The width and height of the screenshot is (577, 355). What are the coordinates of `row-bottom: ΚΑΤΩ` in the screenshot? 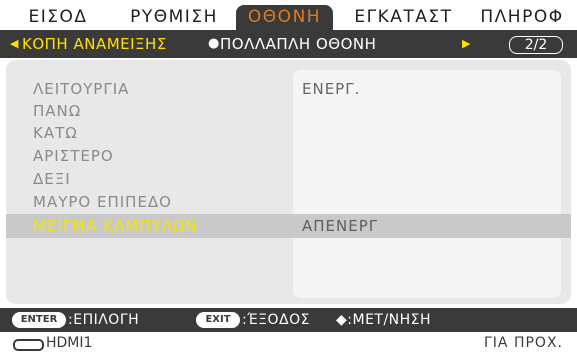 It's located at (288, 133).